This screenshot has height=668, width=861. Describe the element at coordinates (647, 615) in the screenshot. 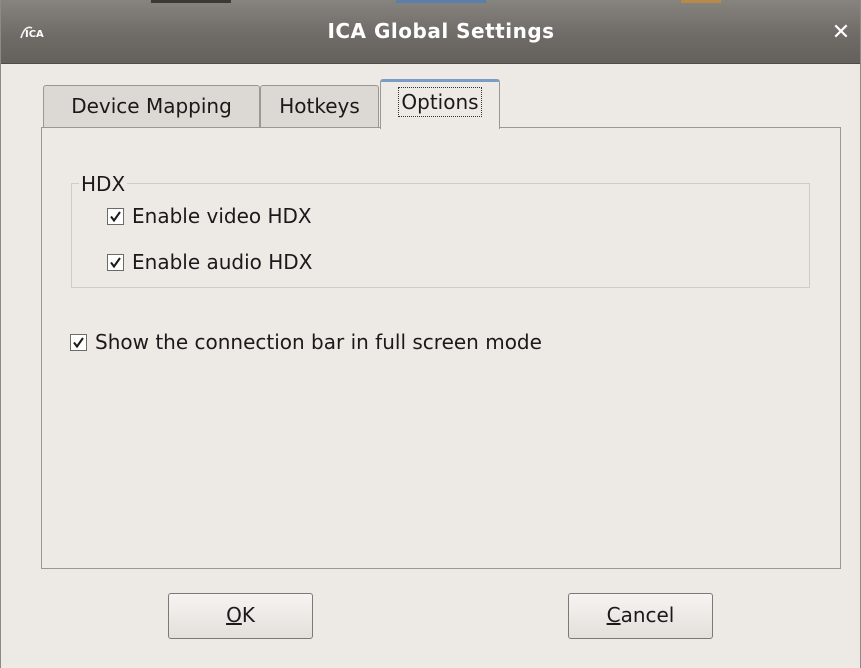

I see `cancel-label-rest: ancel` at that location.